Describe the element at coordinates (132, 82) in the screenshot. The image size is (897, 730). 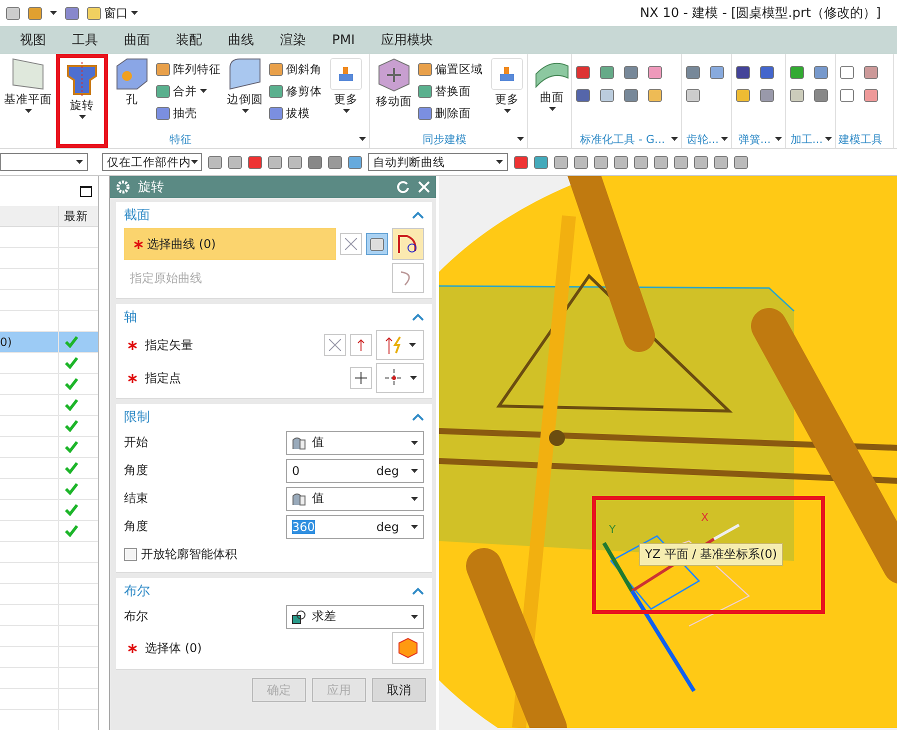
I see `ribbon-button: 孔` at that location.